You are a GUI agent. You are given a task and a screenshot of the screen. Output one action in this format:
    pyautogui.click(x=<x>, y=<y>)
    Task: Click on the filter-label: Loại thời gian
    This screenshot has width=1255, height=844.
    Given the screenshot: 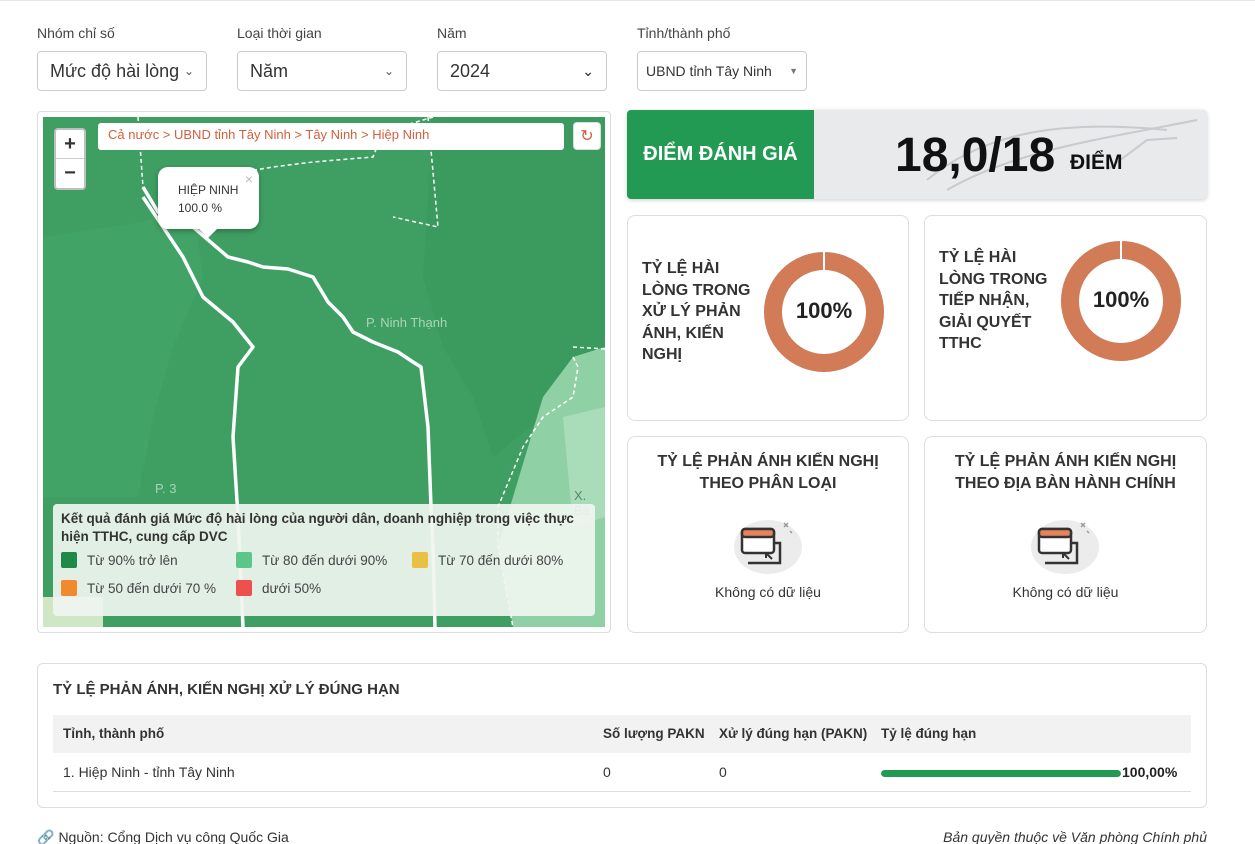 What is the action you would take?
    pyautogui.click(x=279, y=33)
    